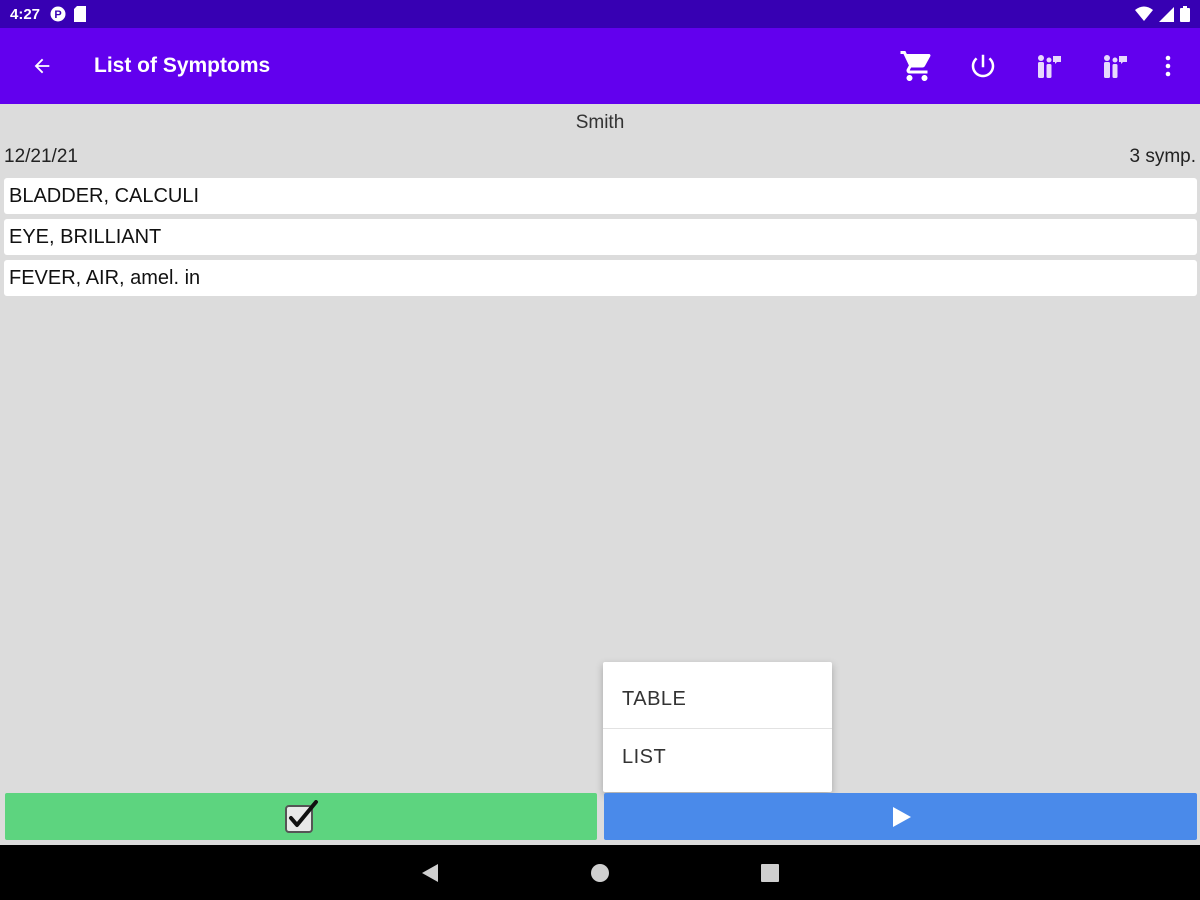 This screenshot has width=1200, height=900. I want to click on power-icon, so click(983, 66).